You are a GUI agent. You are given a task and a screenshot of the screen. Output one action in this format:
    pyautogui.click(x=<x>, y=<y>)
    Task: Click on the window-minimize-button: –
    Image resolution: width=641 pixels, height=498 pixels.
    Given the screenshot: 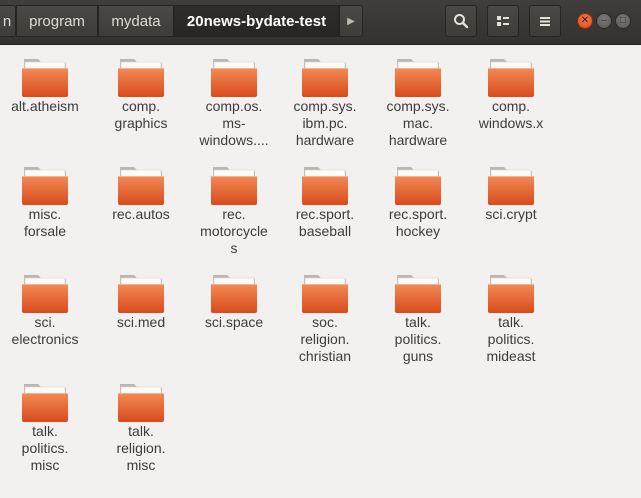 What is the action you would take?
    pyautogui.click(x=604, y=21)
    